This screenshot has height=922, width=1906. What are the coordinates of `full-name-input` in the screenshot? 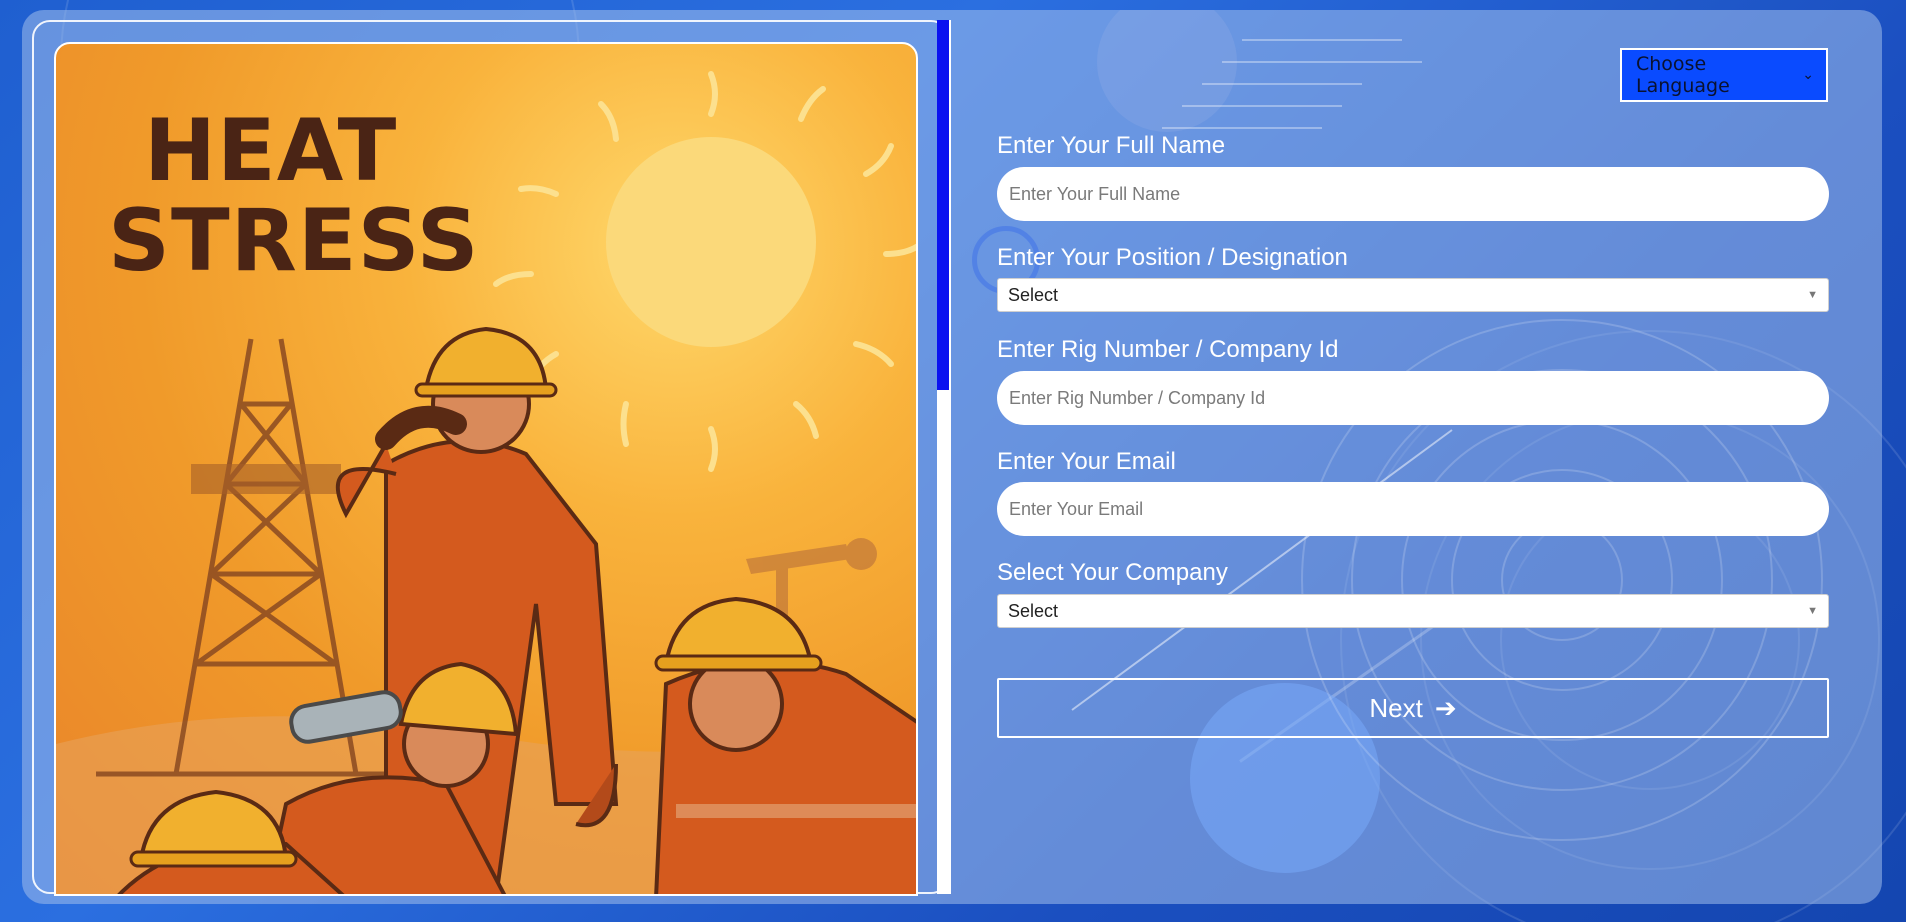 It's located at (1413, 194).